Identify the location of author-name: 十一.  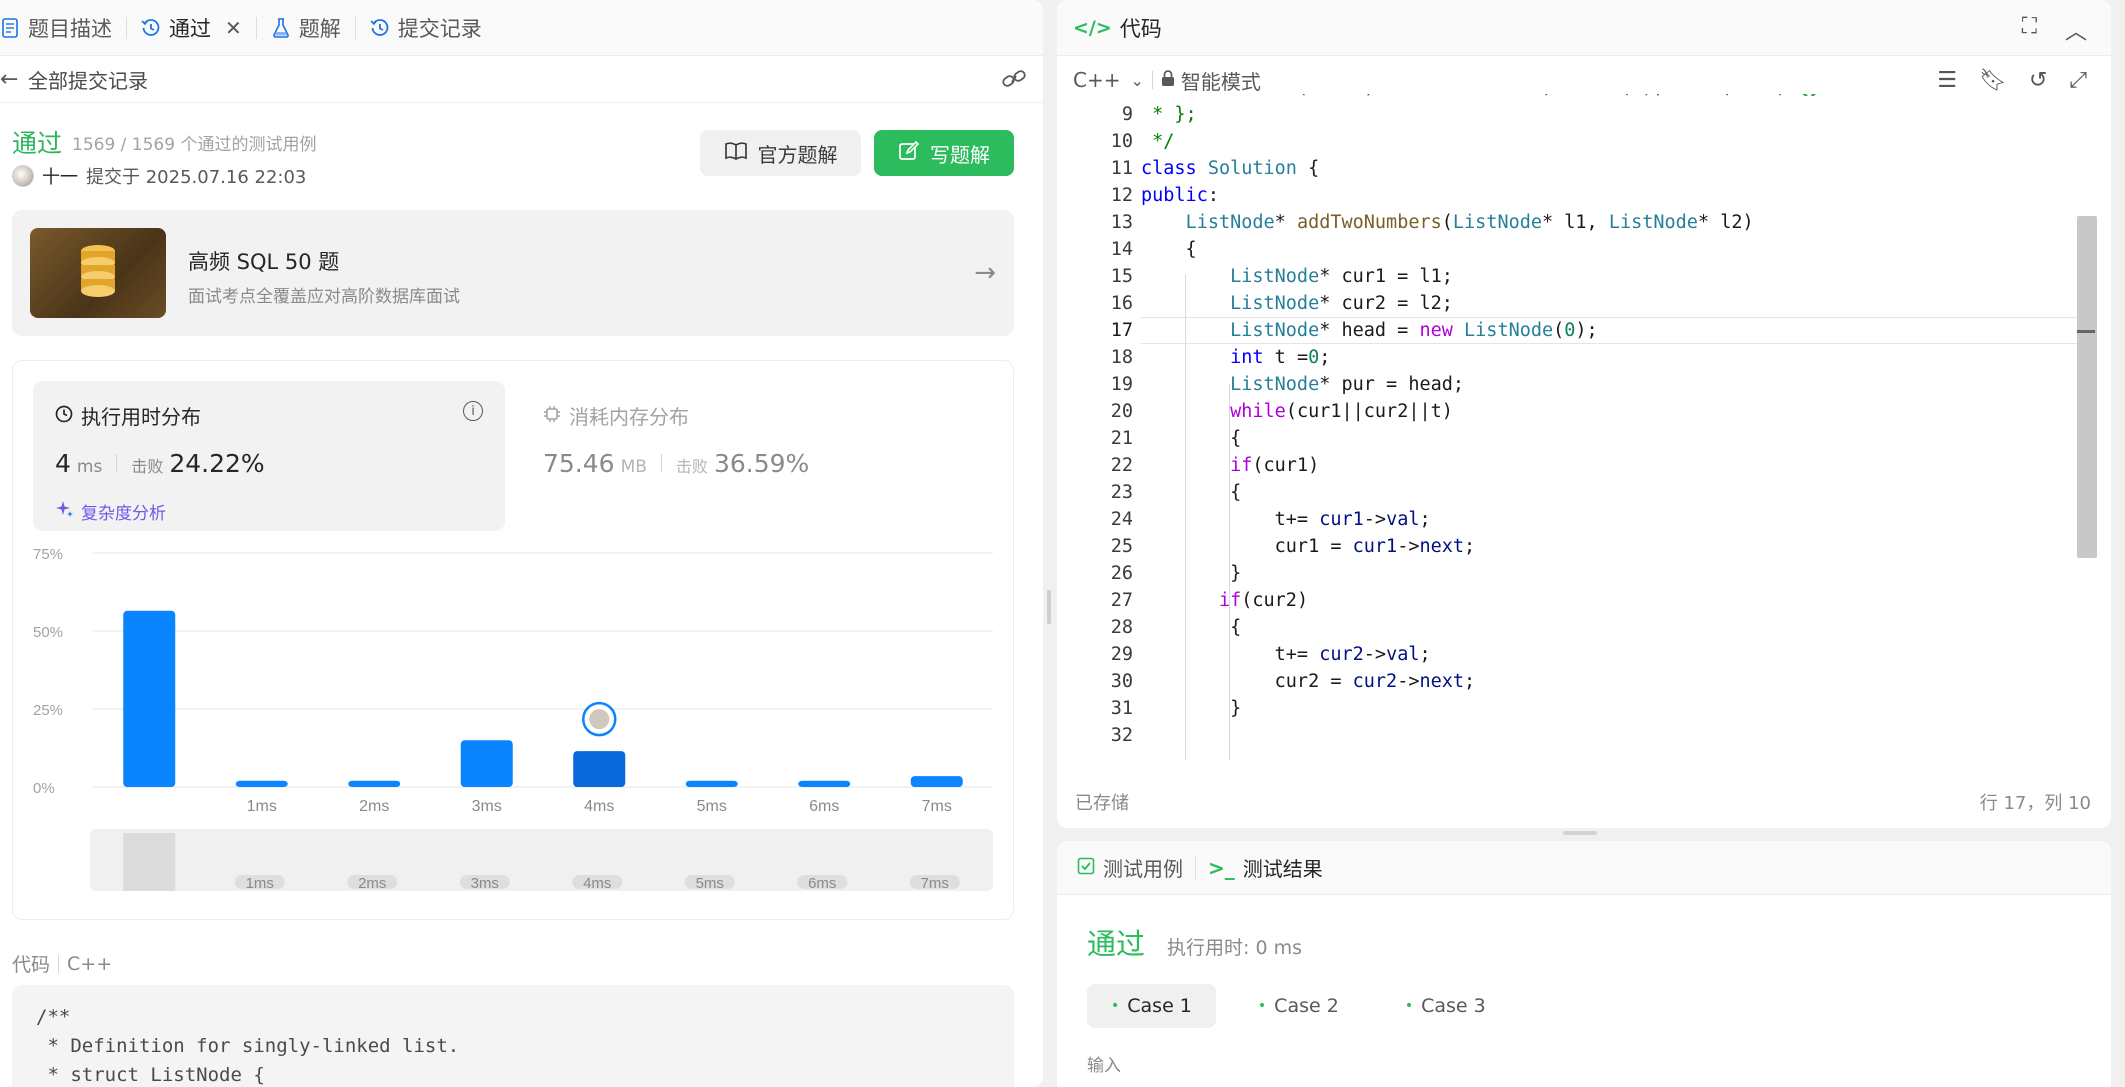
(60, 176).